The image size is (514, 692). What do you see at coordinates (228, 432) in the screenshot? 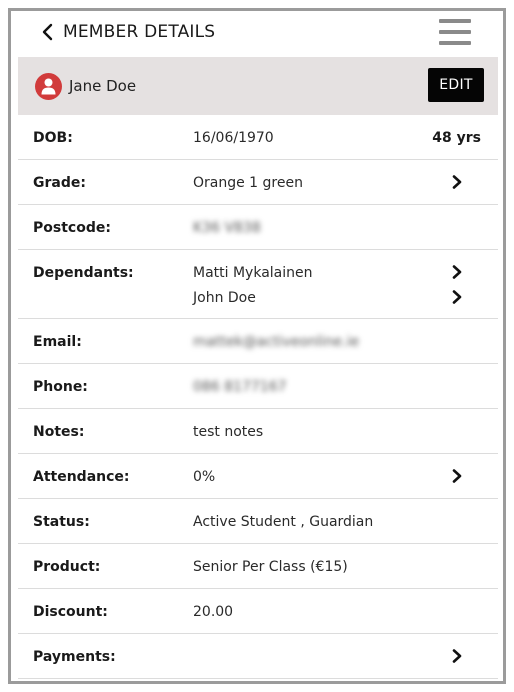
I see `notes-value: test notes` at bounding box center [228, 432].